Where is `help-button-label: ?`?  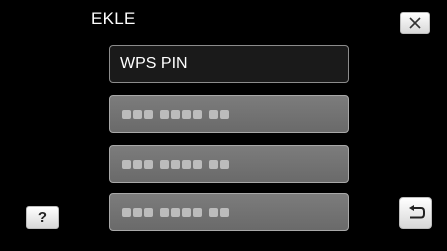
help-button-label: ? is located at coordinates (42, 217).